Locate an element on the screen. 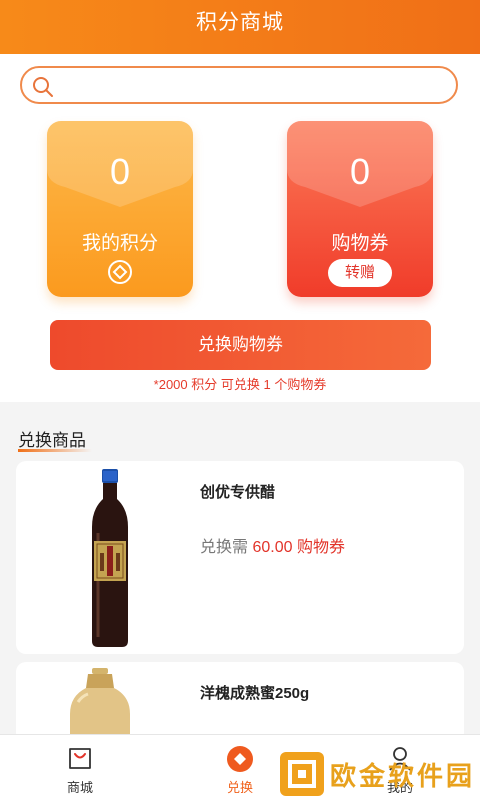  page-title: 积分商城 is located at coordinates (240, 22).